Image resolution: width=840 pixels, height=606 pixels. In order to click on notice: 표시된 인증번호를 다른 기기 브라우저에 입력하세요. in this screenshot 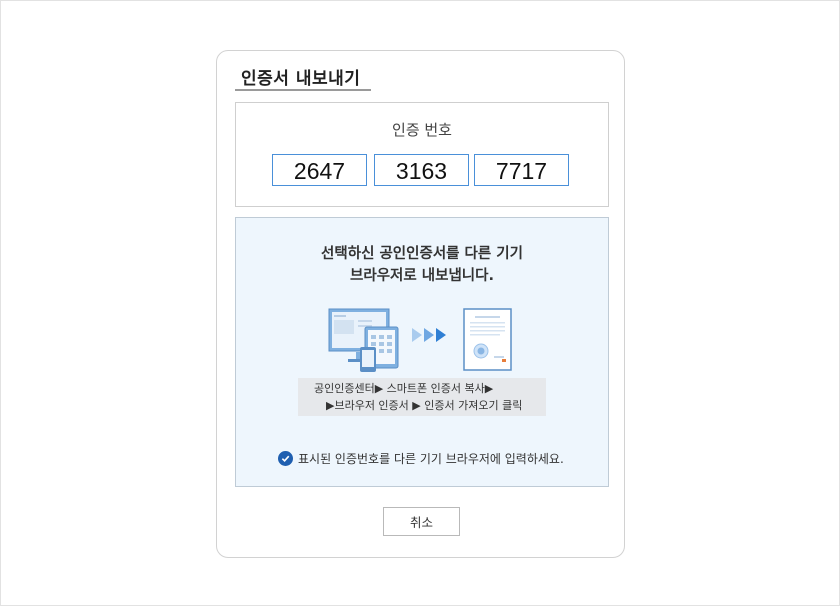, I will do `click(421, 458)`.